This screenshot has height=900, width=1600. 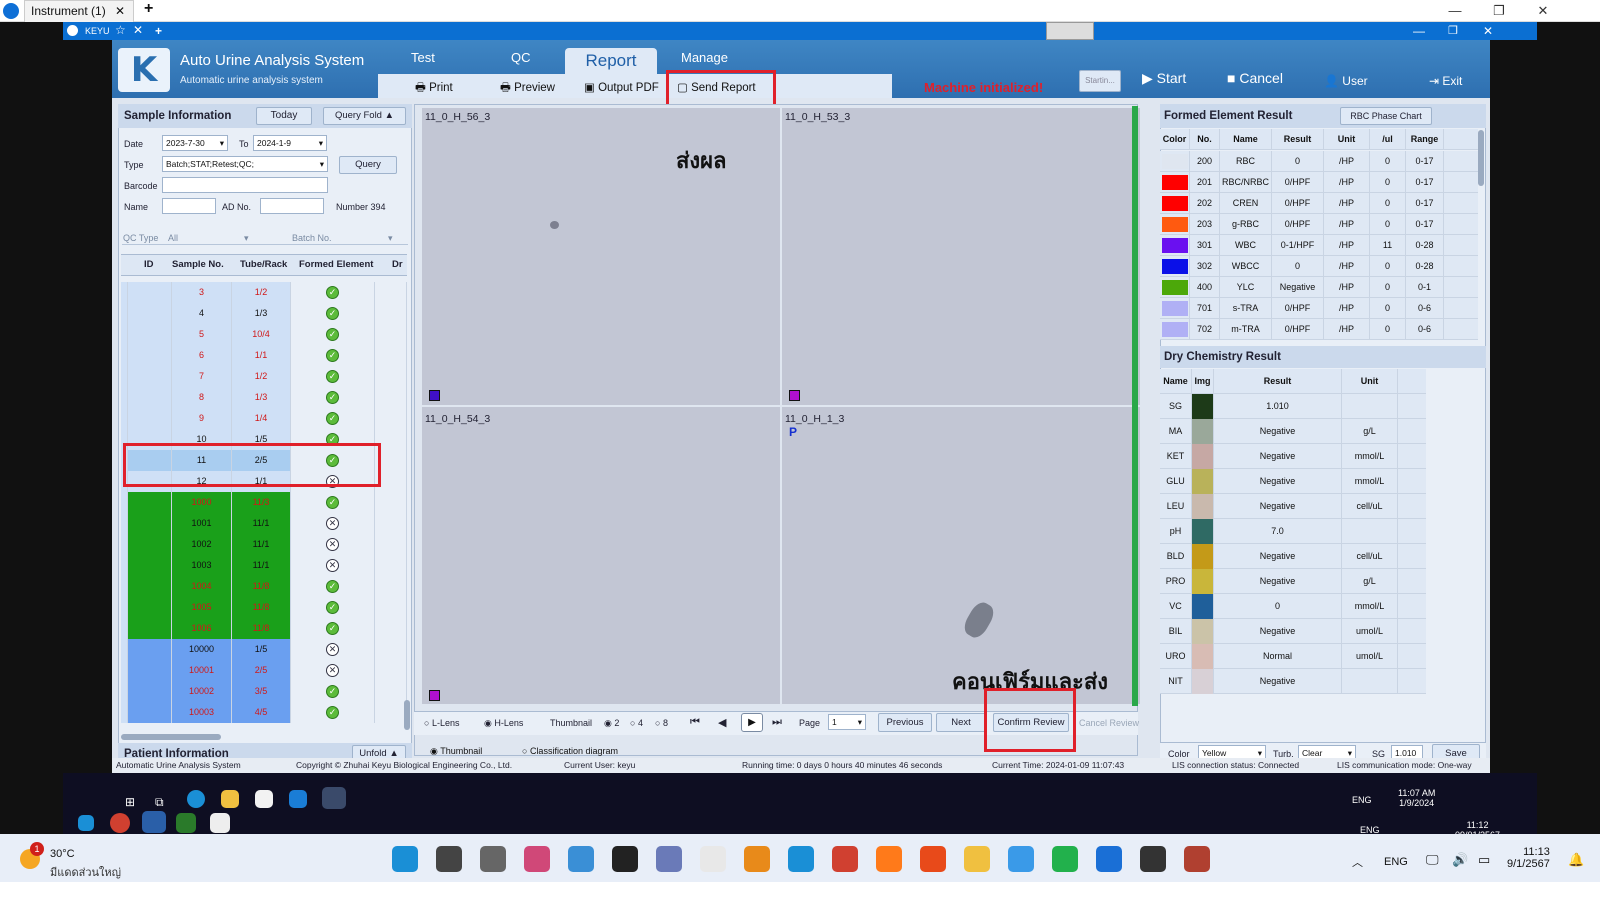 I want to click on line-icon, so click(x=1065, y=859).